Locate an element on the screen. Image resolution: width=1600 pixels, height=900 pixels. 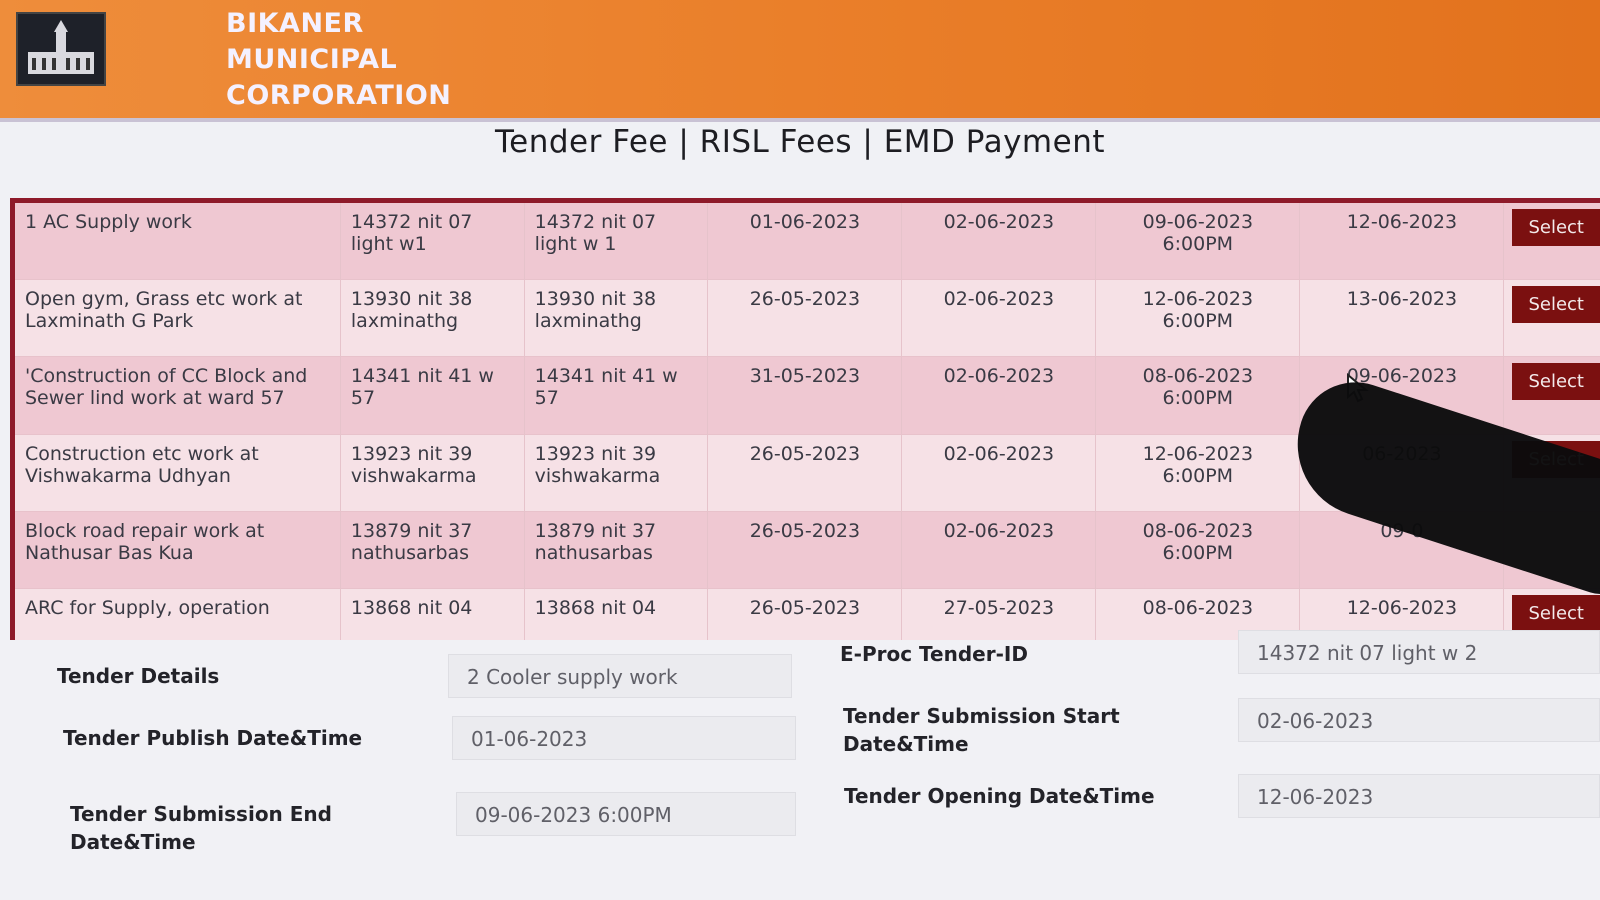
publish-date-cell: 31-05-2023 is located at coordinates (805, 395).